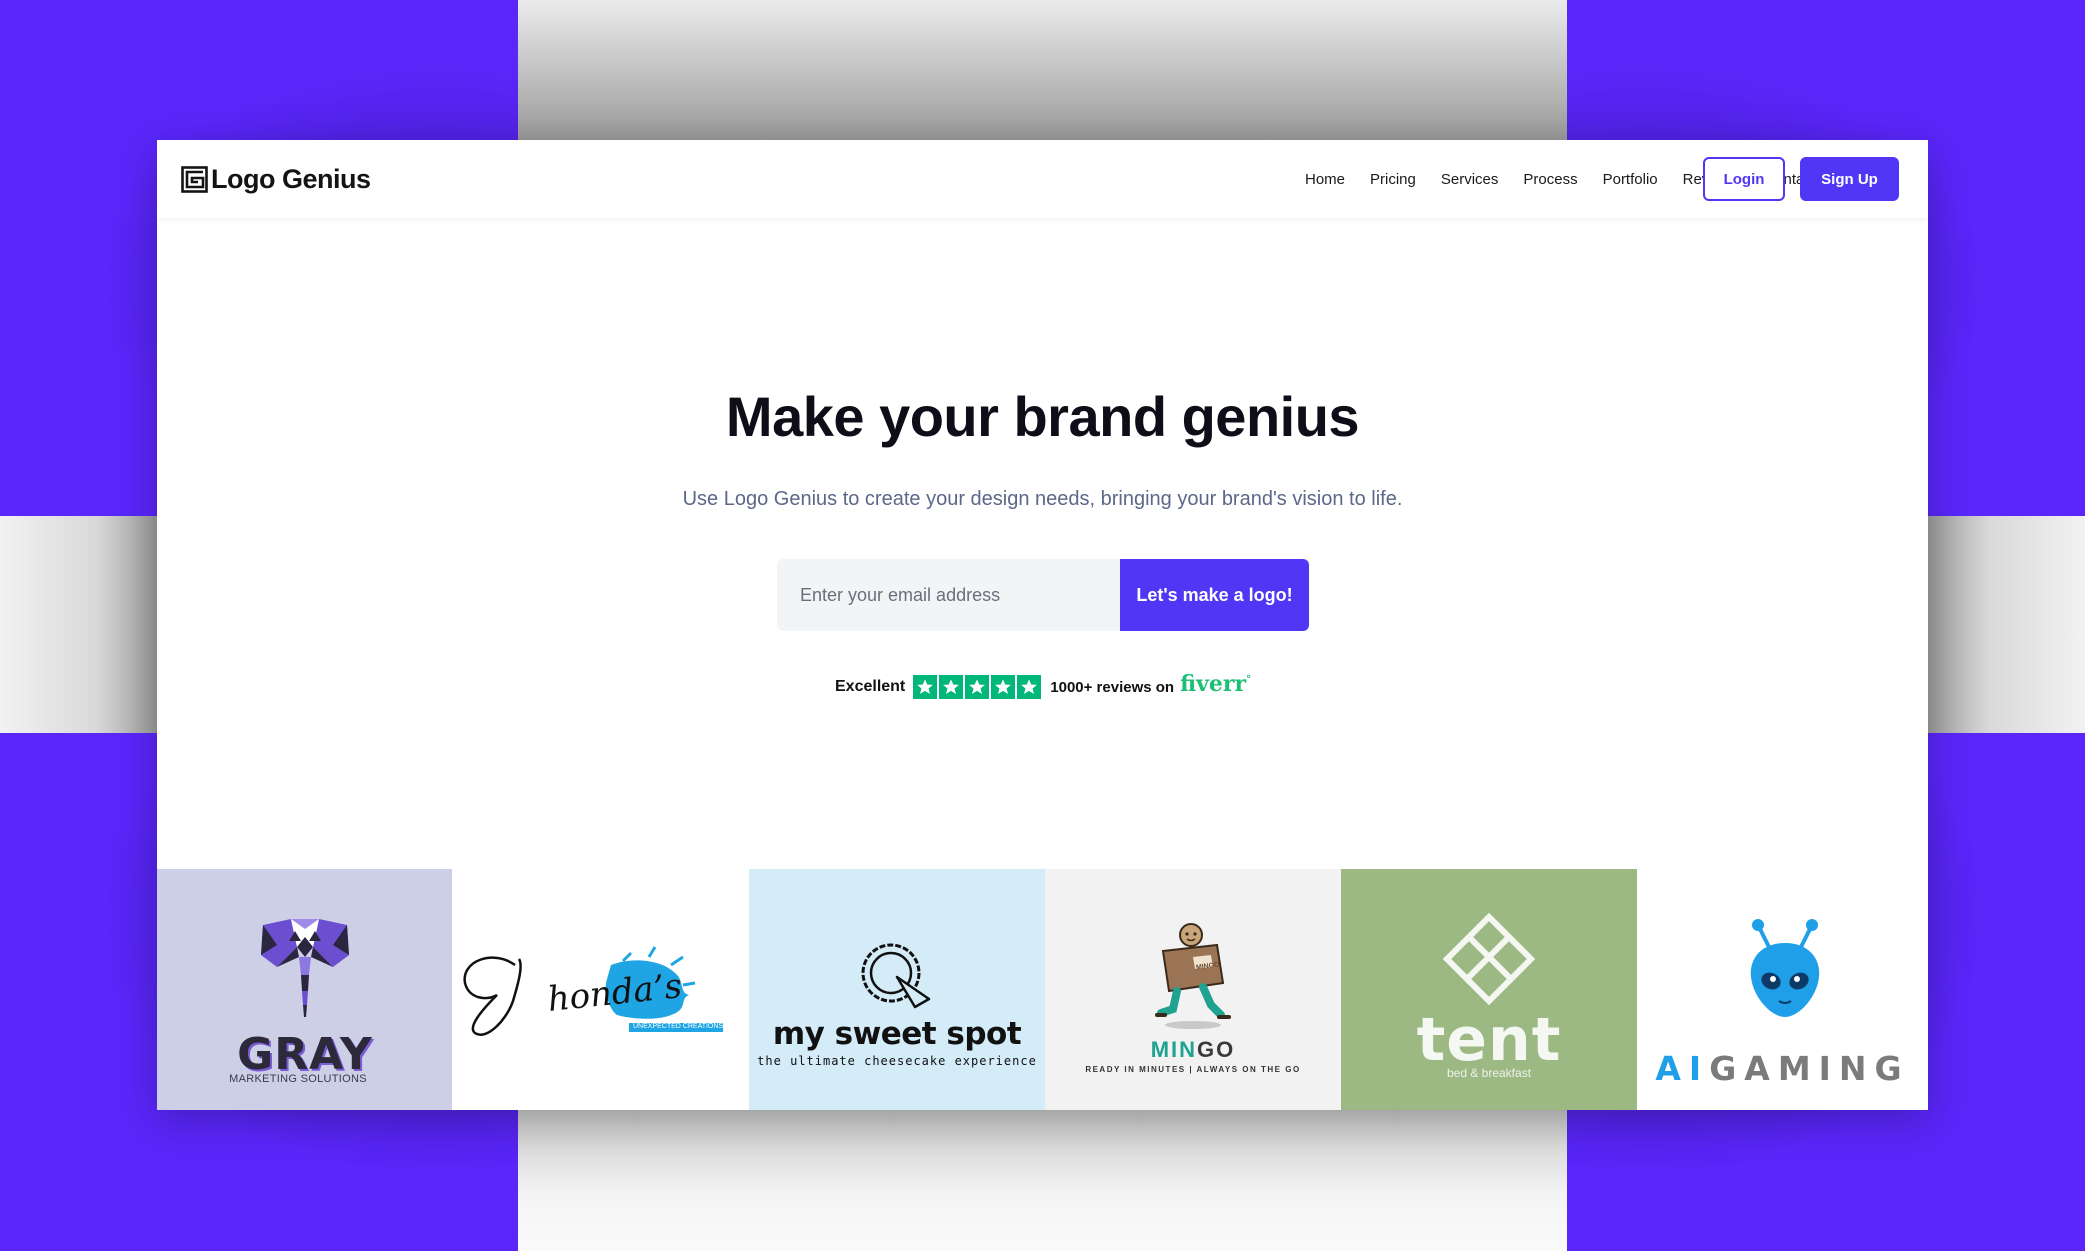 The height and width of the screenshot is (1251, 2085). I want to click on fiverr-logo: fiverr°, so click(1215, 684).